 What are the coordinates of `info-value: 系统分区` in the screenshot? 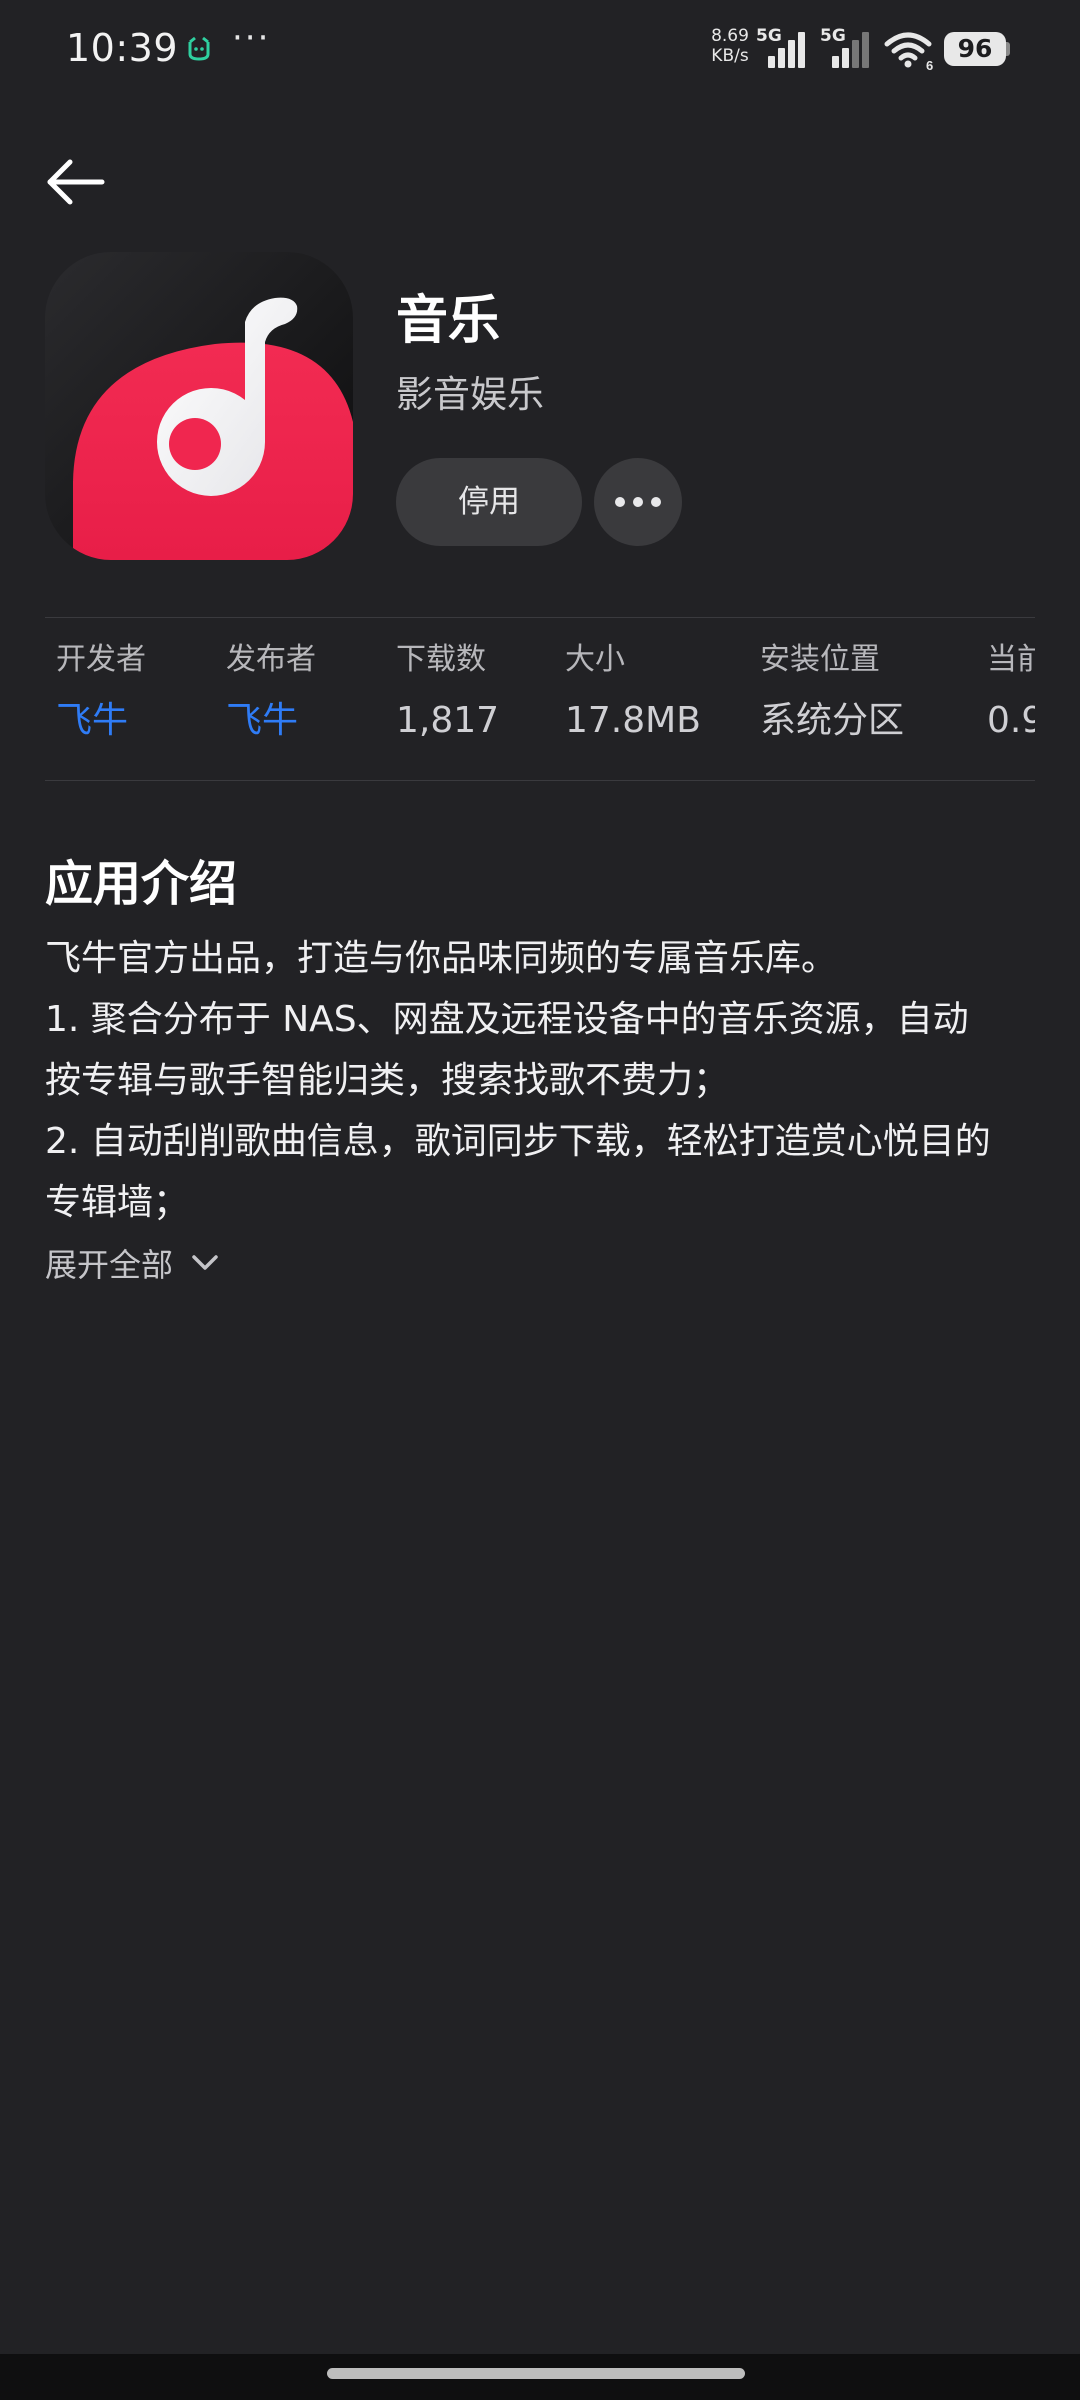 It's located at (832, 720).